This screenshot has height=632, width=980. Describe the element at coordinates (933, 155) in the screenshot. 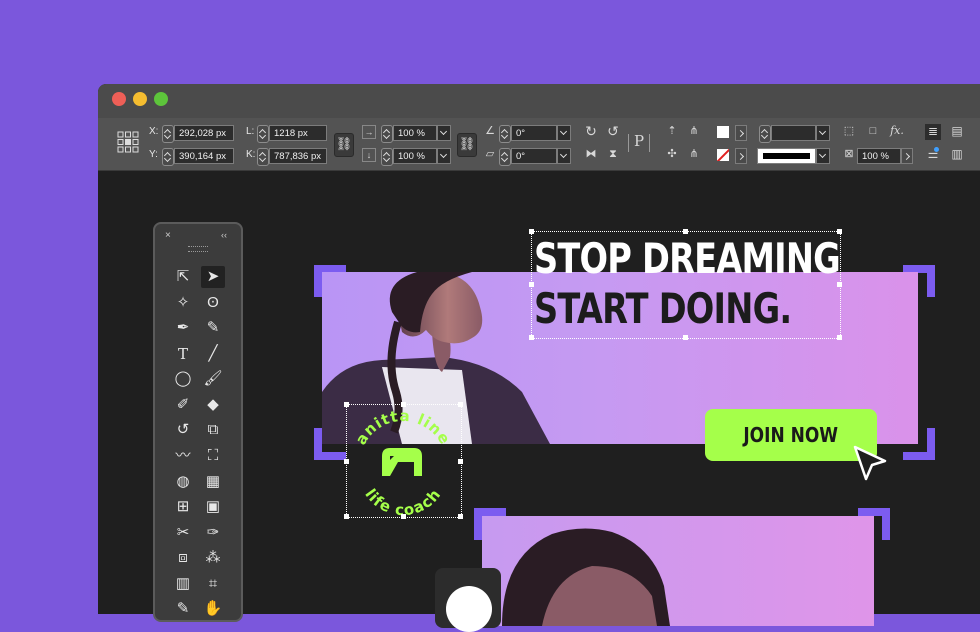

I see `corner-options-icon: ⚌` at that location.